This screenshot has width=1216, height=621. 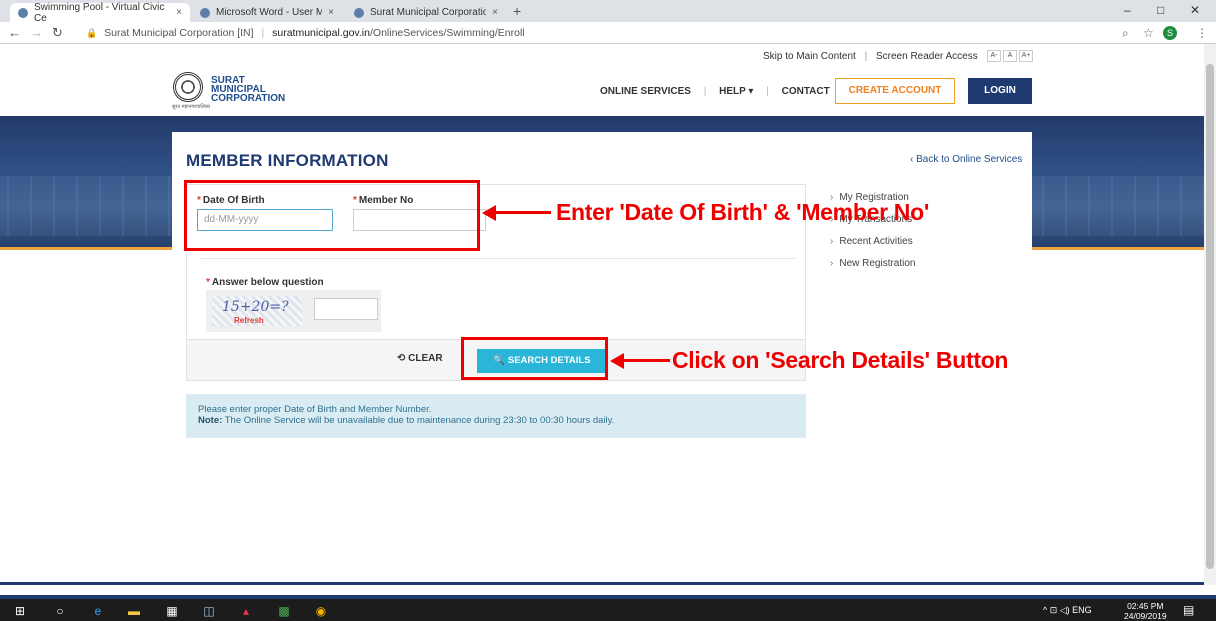 I want to click on site-logo-text: SURAT MUNICIPAL CORPORATION, so click(x=248, y=90).